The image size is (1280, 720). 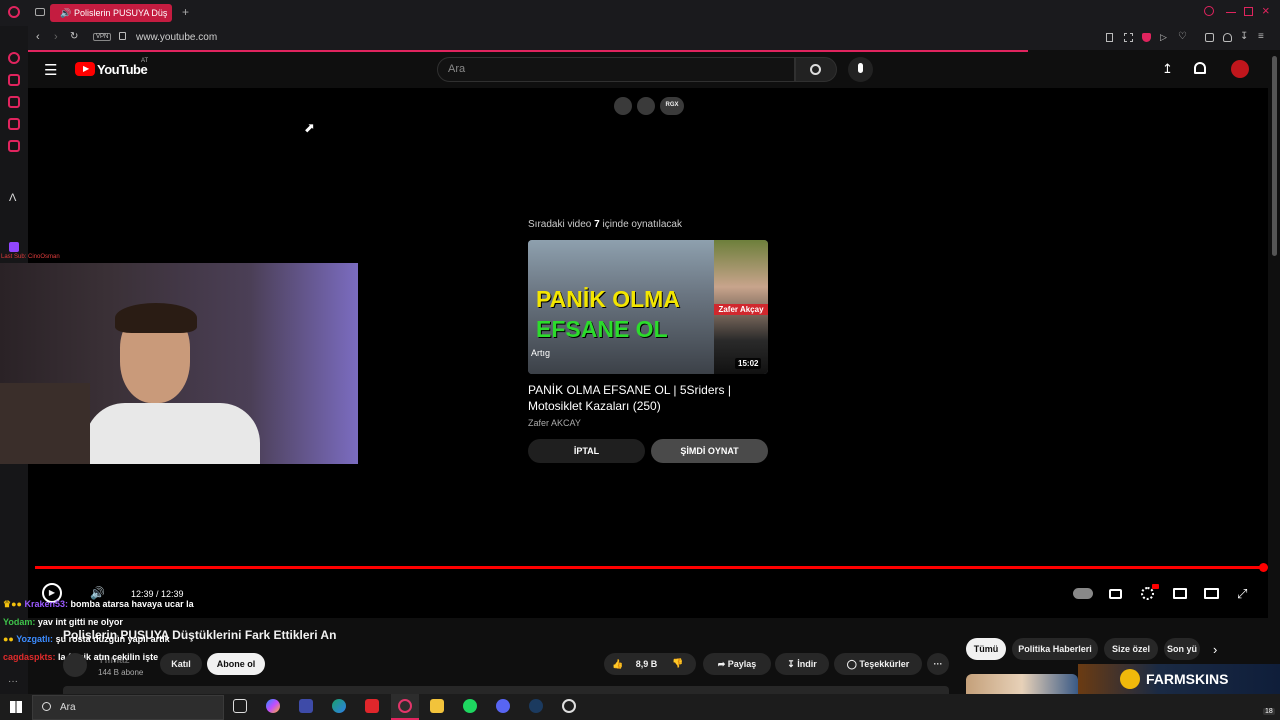 What do you see at coordinates (115, 67) in the screenshot?
I see `youtube-logo: ▶ YouTube AT` at bounding box center [115, 67].